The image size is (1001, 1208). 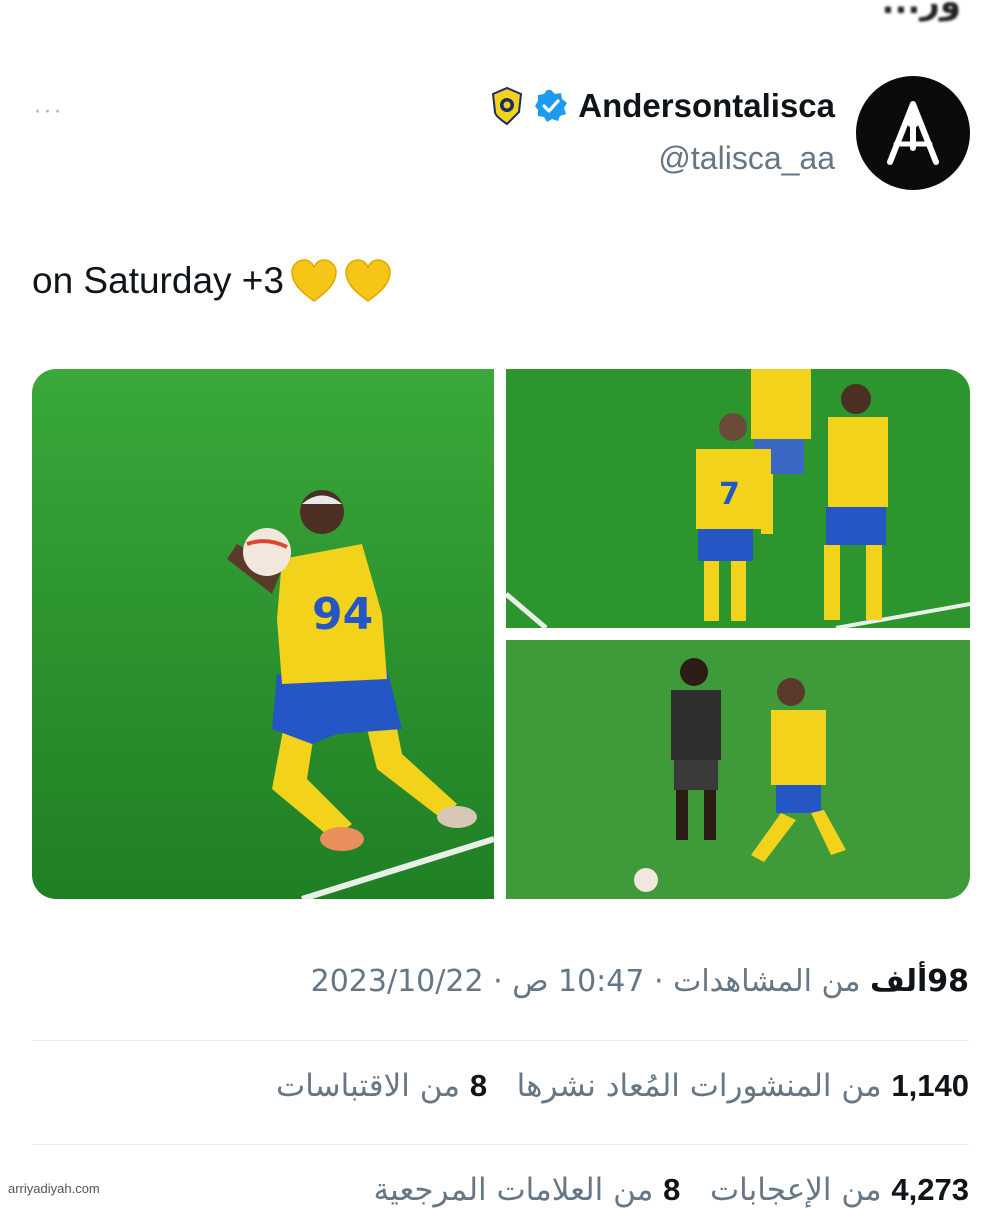 I want to click on jersey-number: 7, so click(x=729, y=494).